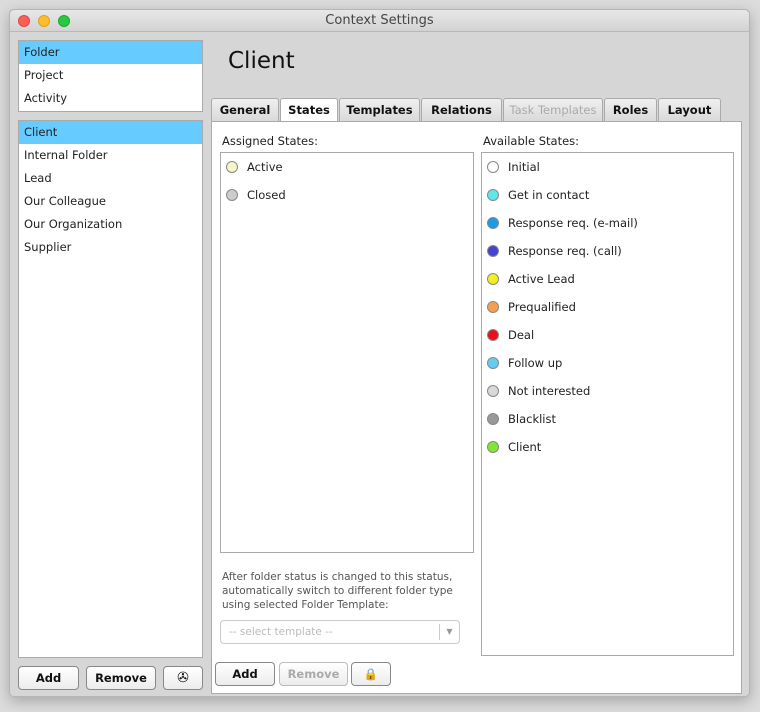 This screenshot has width=760, height=712. What do you see at coordinates (607, 195) in the screenshot?
I see `state-item: Get in contact` at bounding box center [607, 195].